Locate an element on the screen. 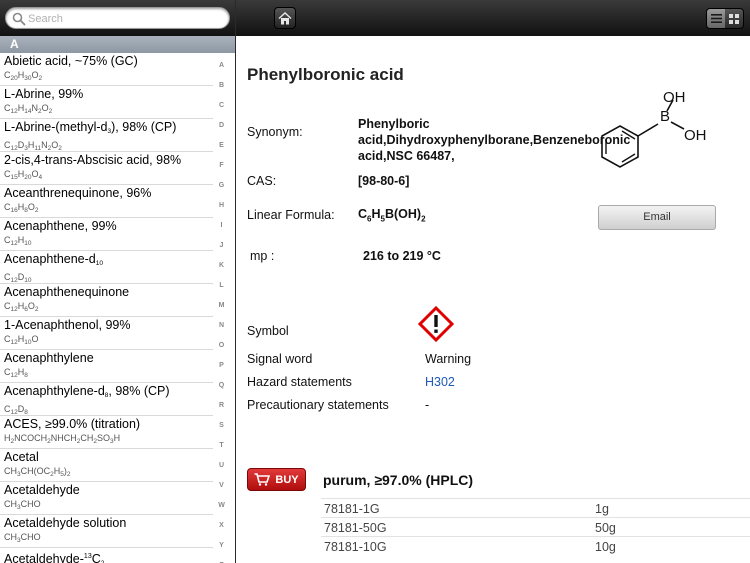  list-item: Acenaphthenequinone C12H6O2 is located at coordinates (106, 300).